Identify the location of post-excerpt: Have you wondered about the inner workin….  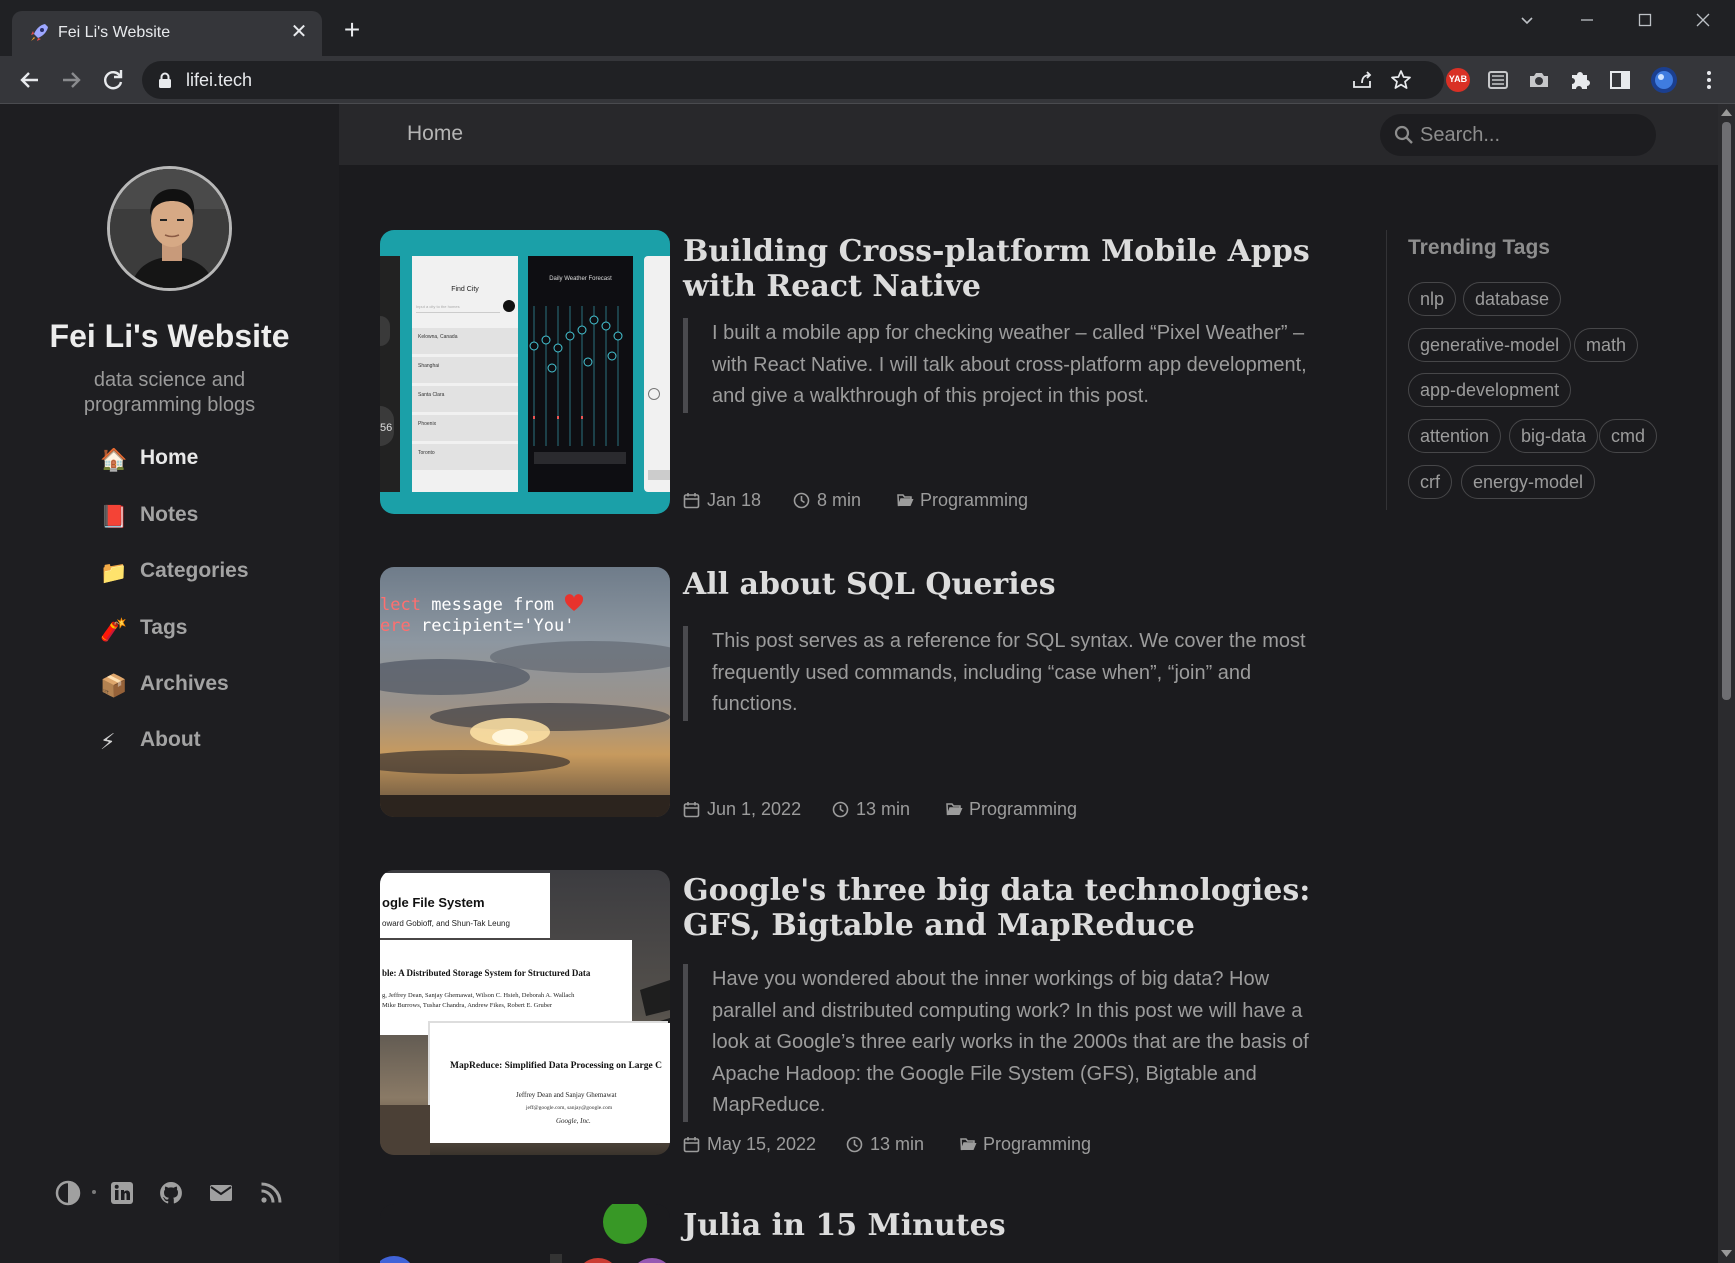
(1008, 1043).